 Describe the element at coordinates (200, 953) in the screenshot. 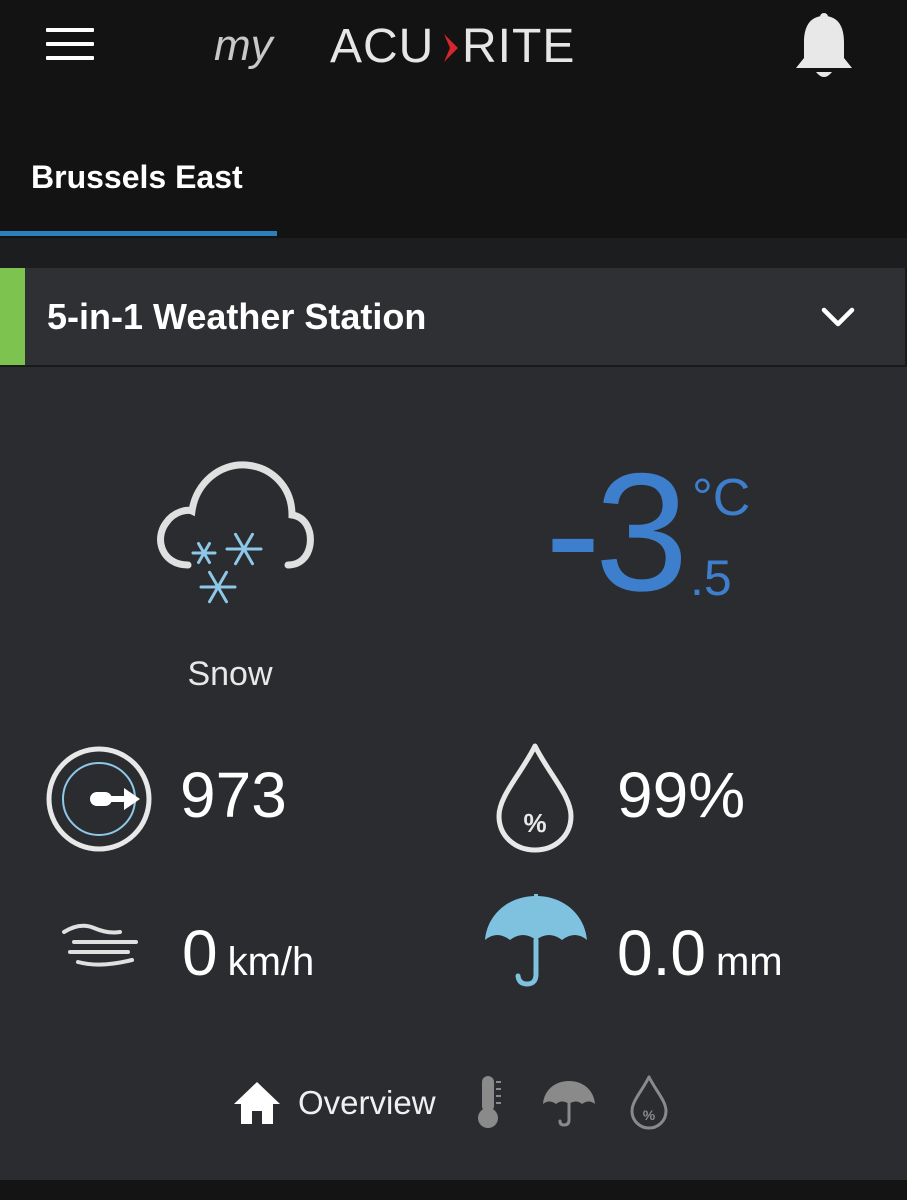

I see `wind-value: 0` at that location.